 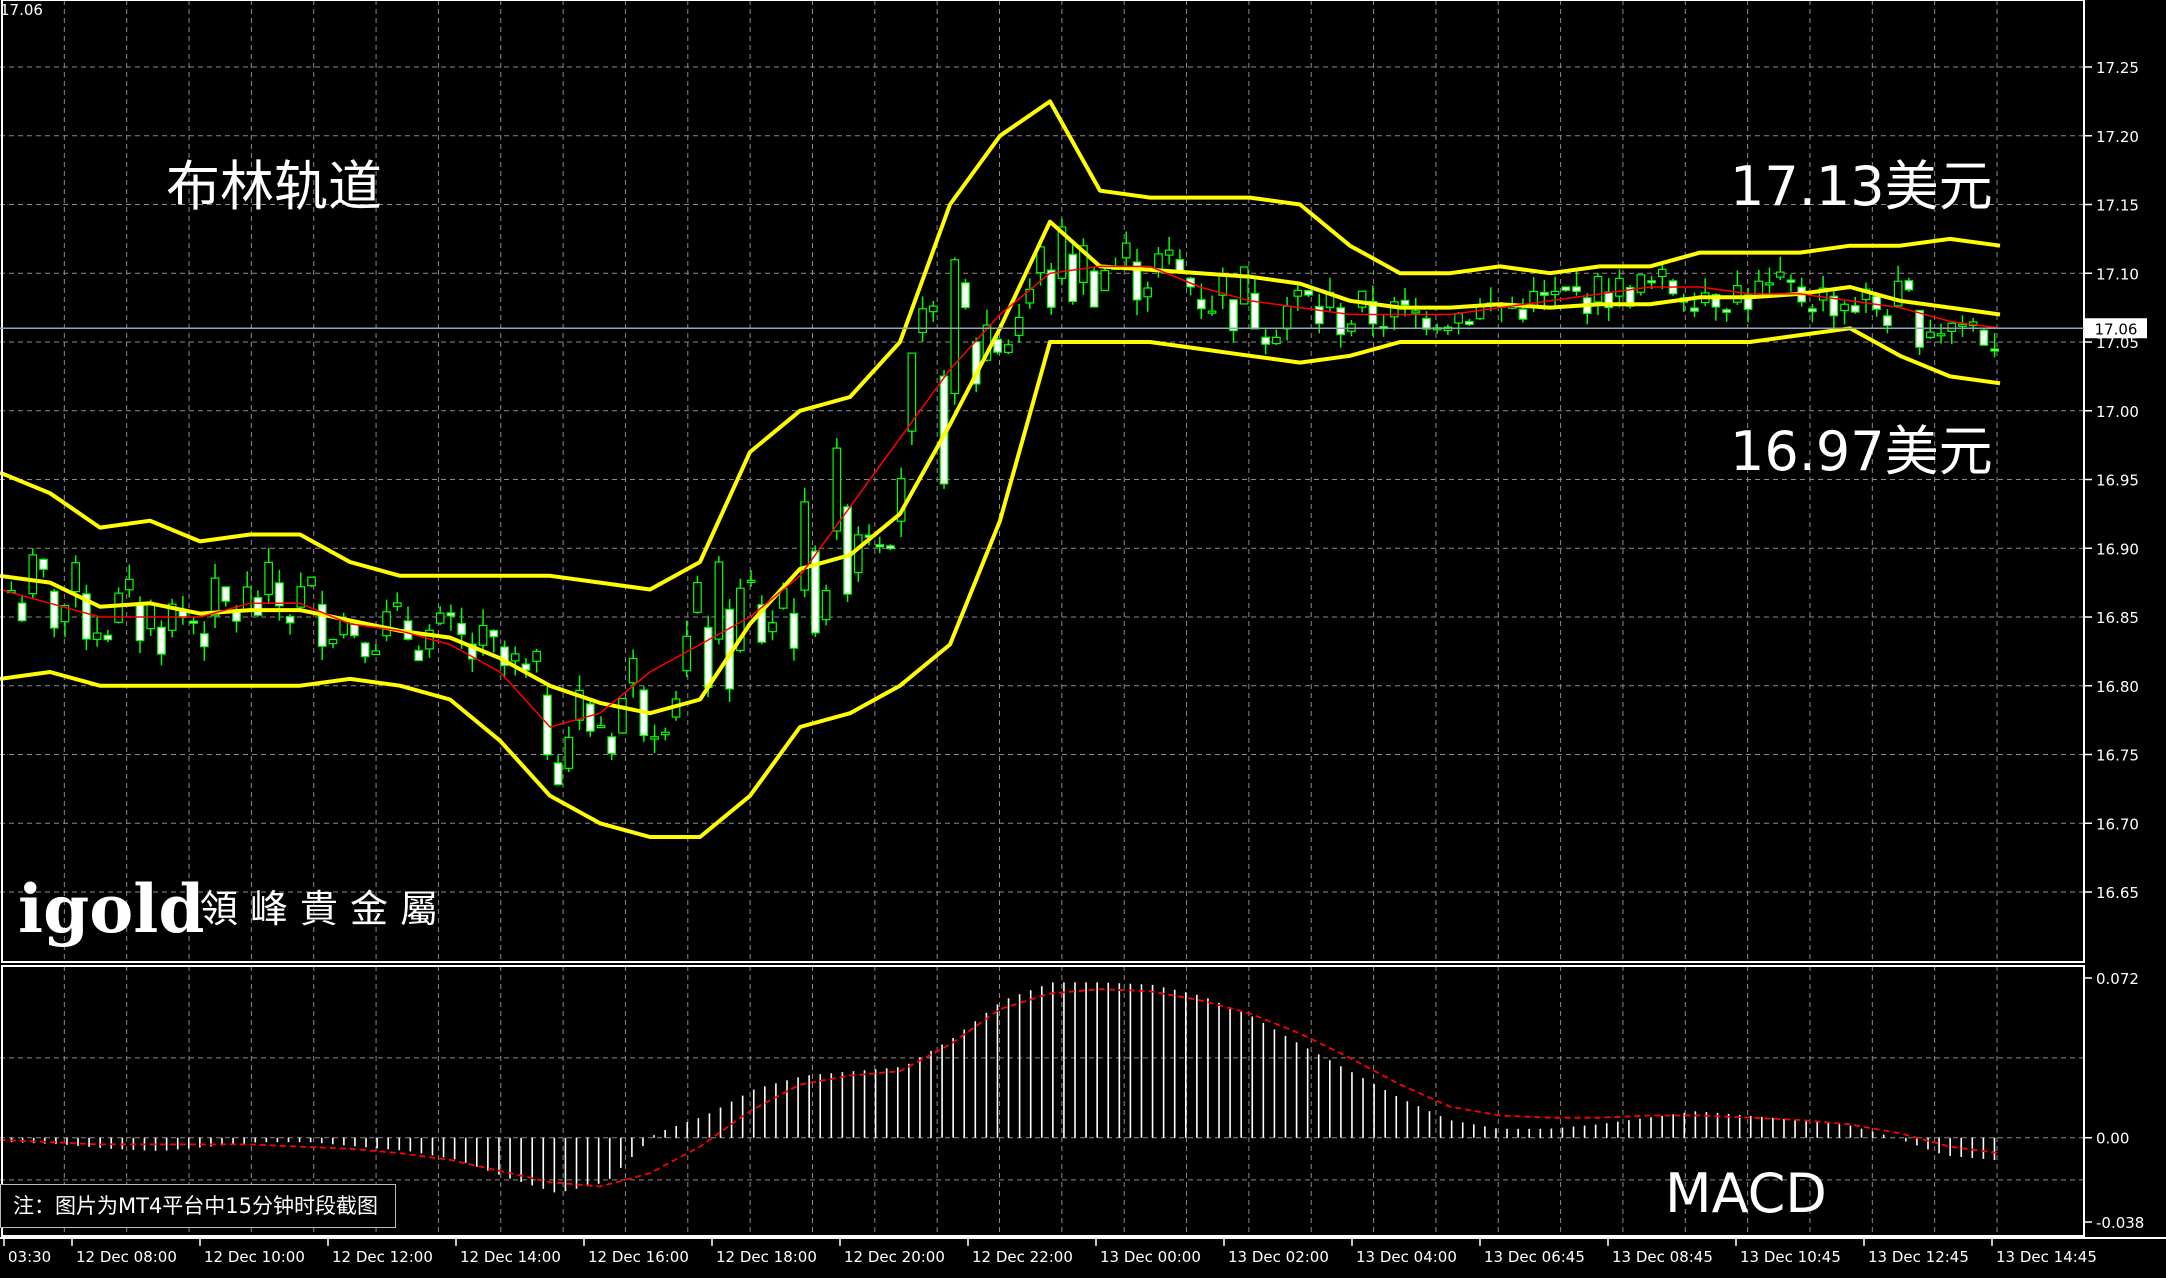 I want to click on time-tick-label: 12 Dec 16:00, so click(x=638, y=1257).